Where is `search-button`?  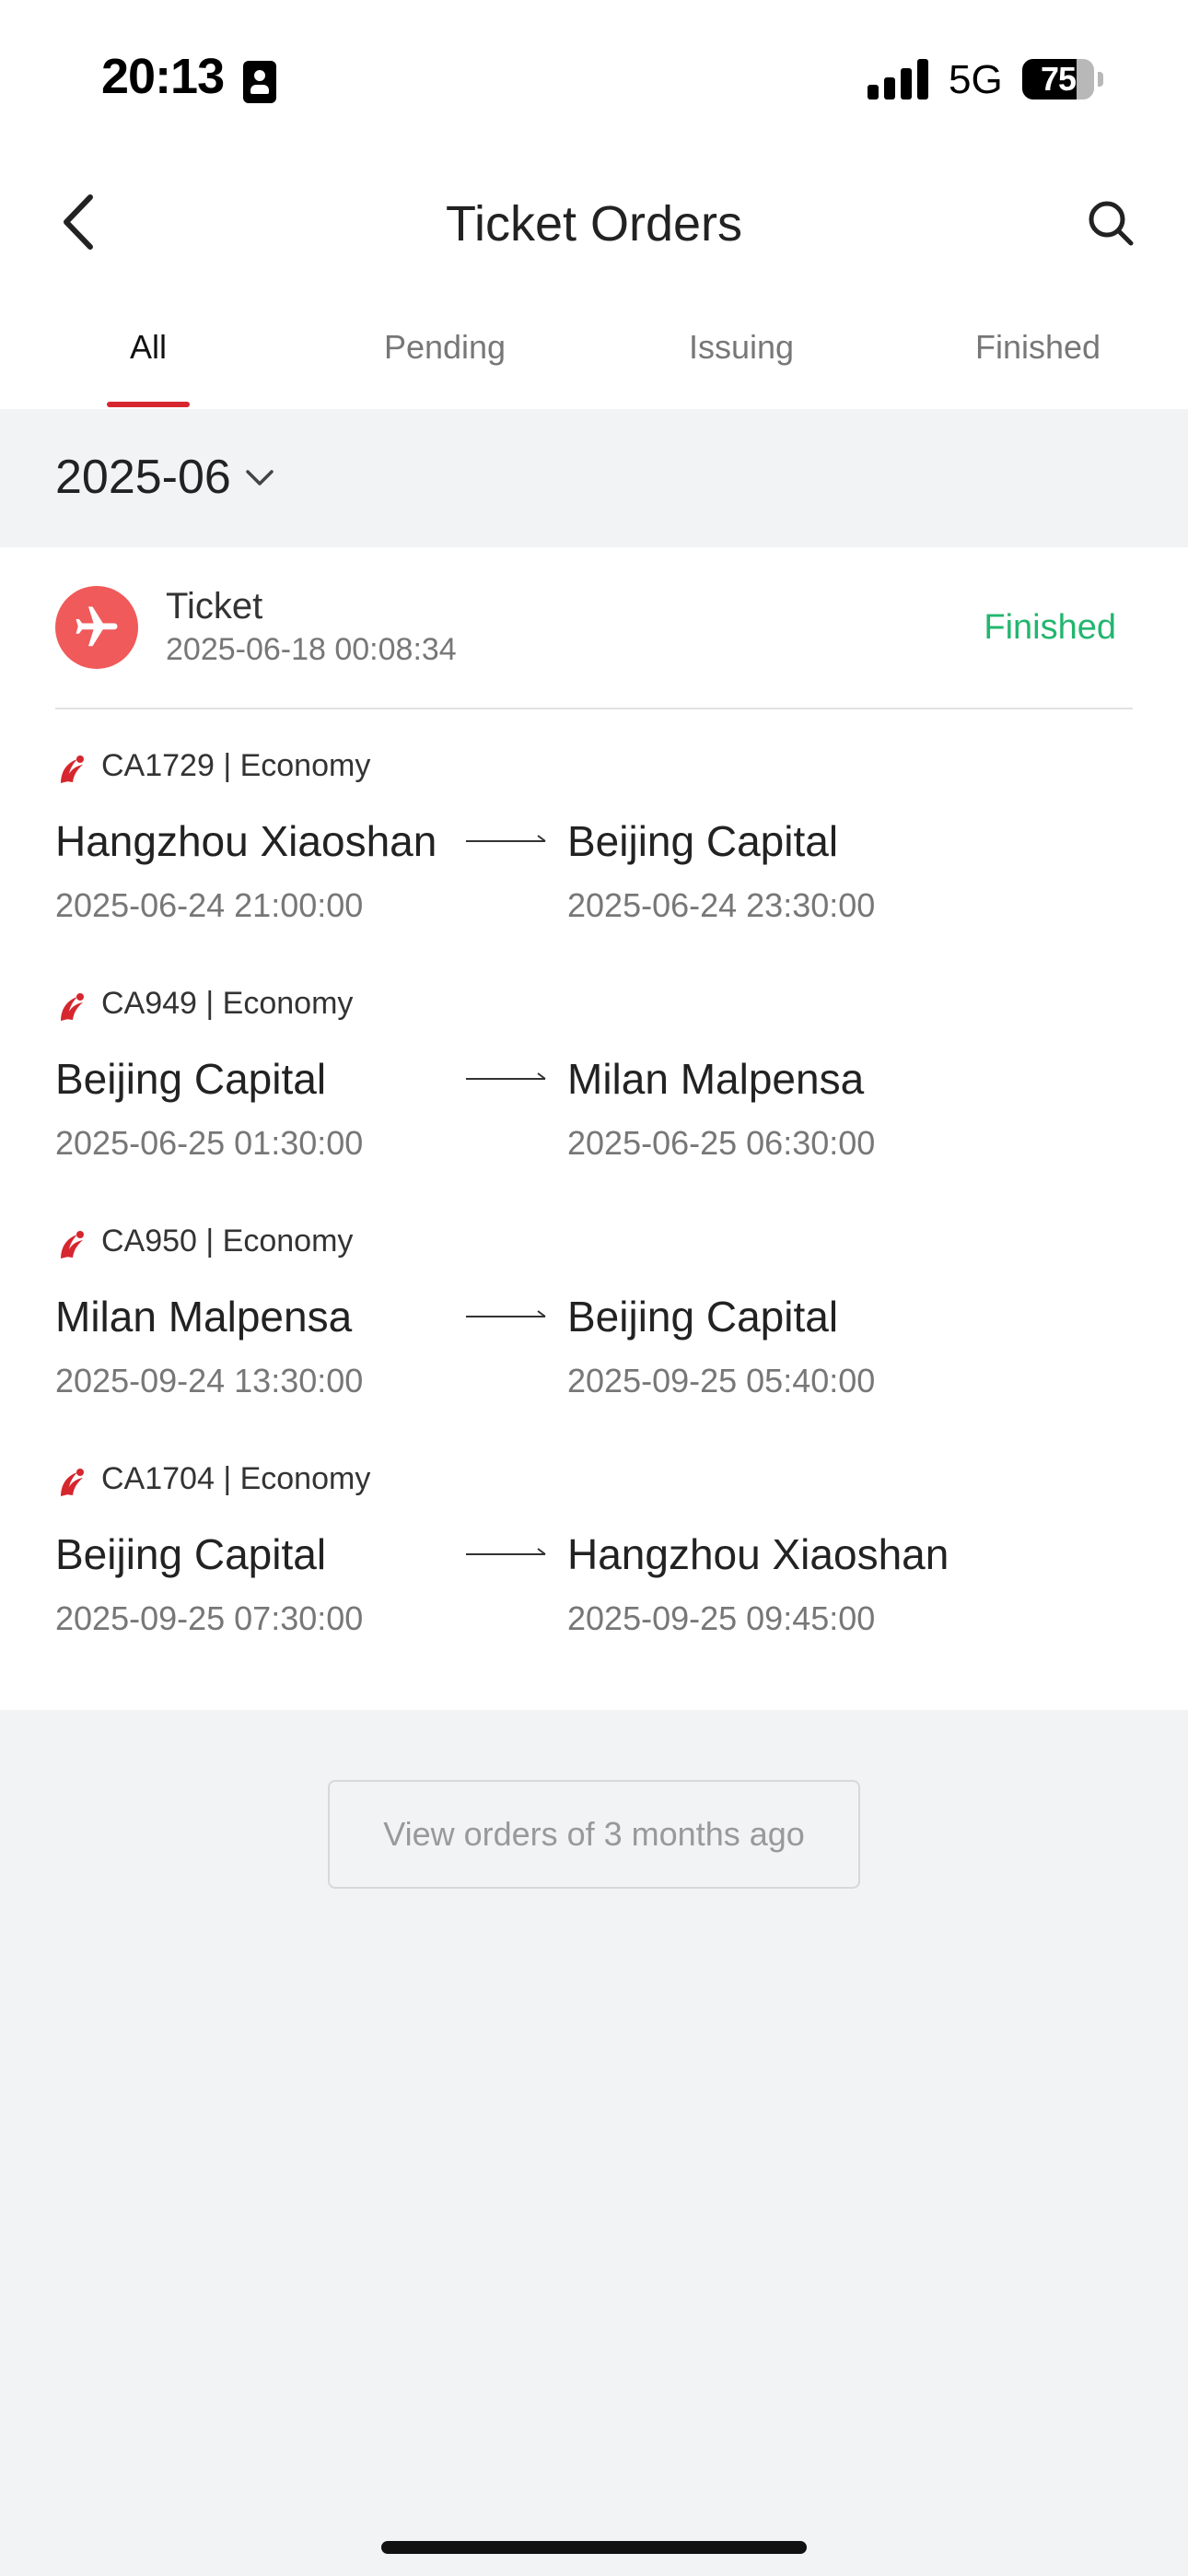
search-button is located at coordinates (1110, 223).